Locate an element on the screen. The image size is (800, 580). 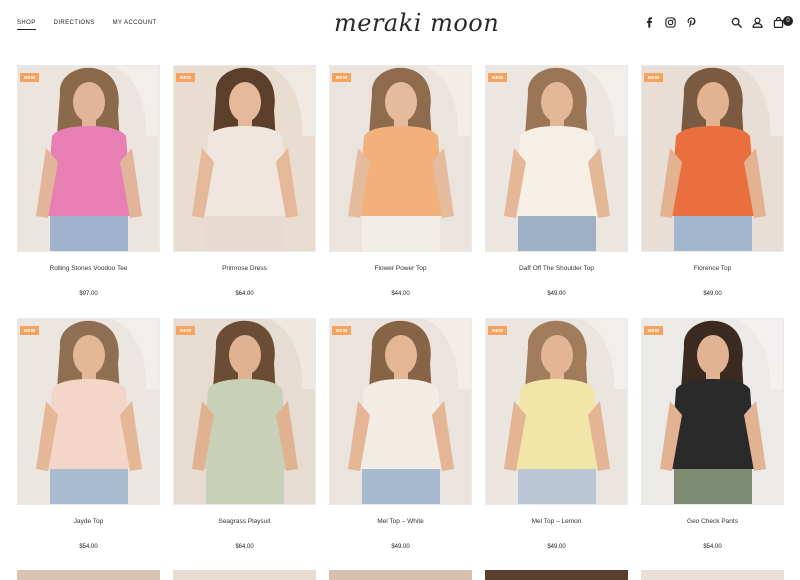
product-name: Primrose Dress is located at coordinates (244, 268).